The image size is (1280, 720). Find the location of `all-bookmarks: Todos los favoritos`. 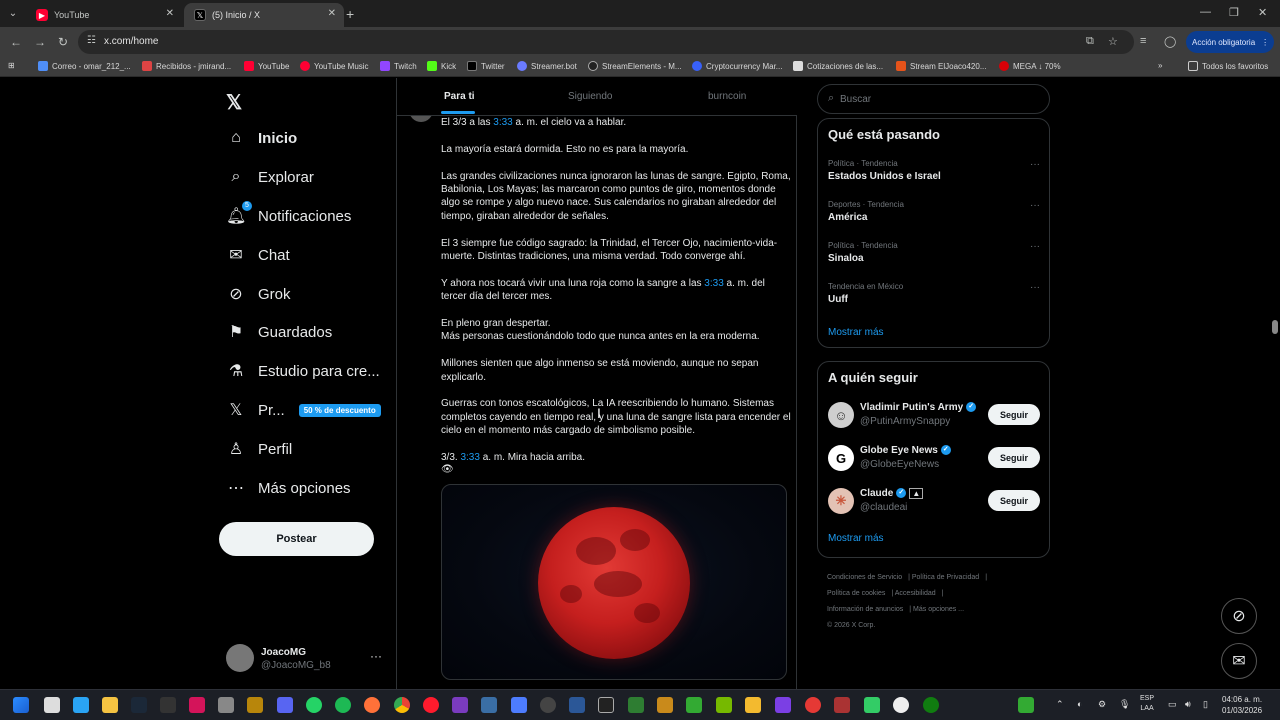

all-bookmarks: Todos los favoritos is located at coordinates (1228, 66).